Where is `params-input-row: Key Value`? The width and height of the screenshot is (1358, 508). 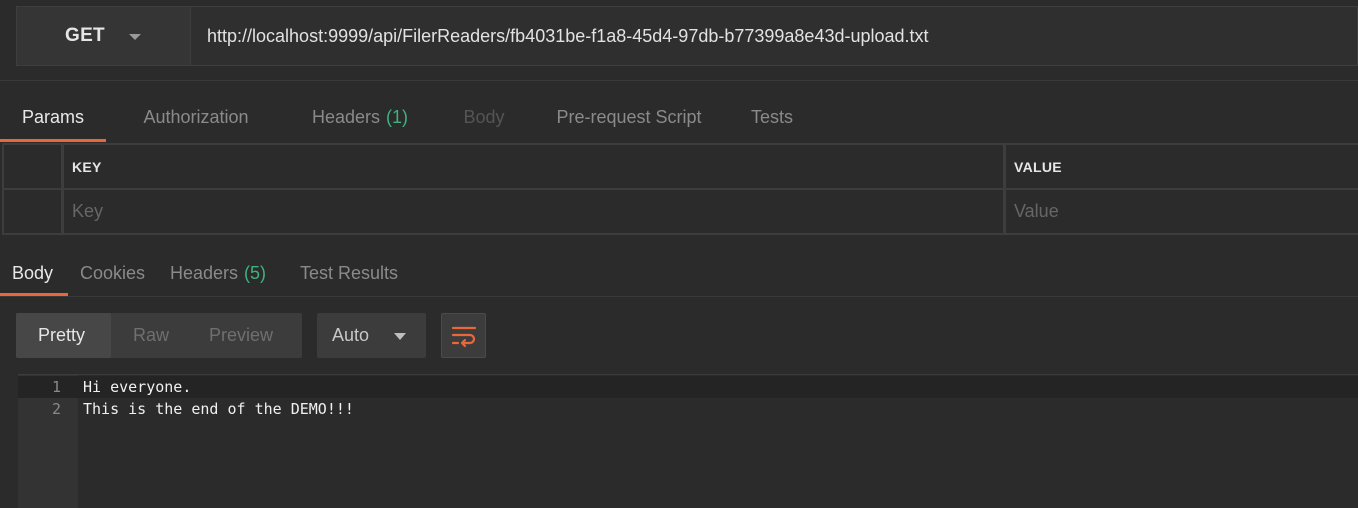
params-input-row: Key Value is located at coordinates (680, 212).